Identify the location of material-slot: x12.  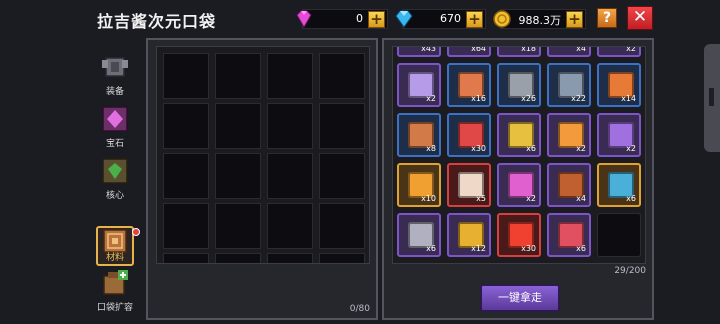
(469, 235).